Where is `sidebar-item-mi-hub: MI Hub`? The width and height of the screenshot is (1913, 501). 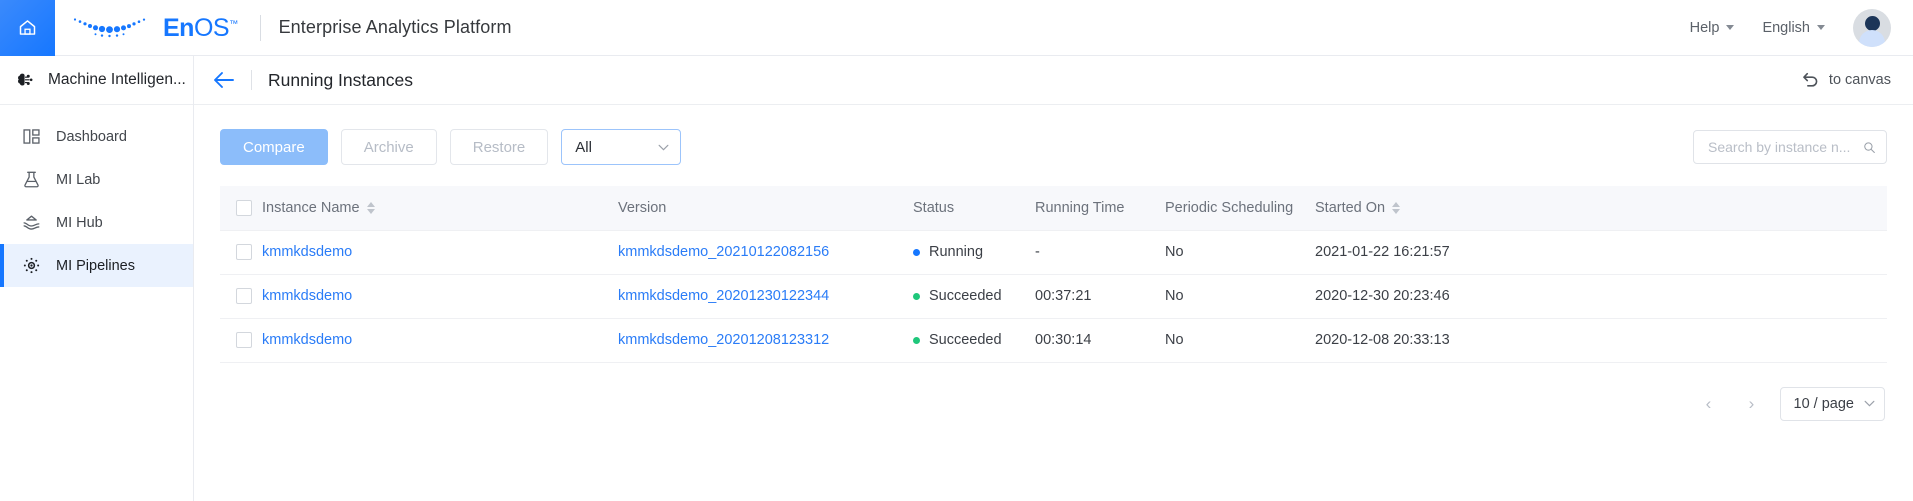
sidebar-item-mi-hub: MI Hub is located at coordinates (96, 222).